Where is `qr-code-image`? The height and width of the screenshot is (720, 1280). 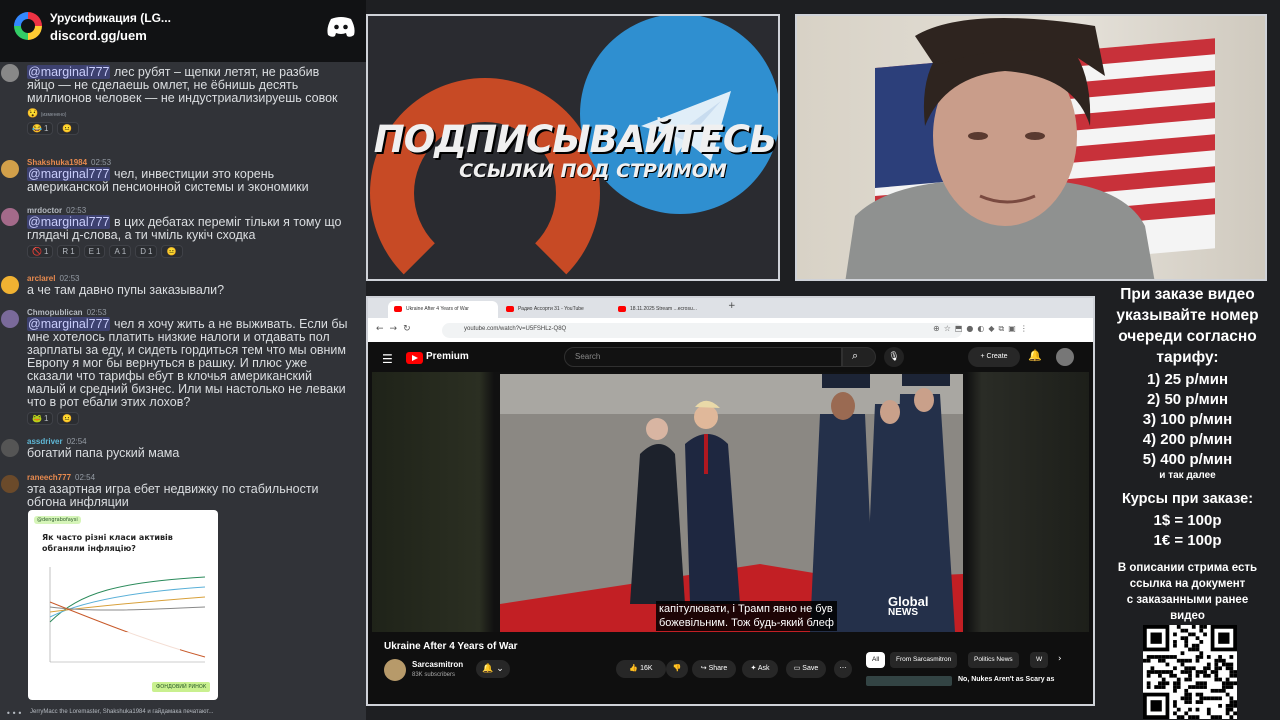 qr-code-image is located at coordinates (1190, 672).